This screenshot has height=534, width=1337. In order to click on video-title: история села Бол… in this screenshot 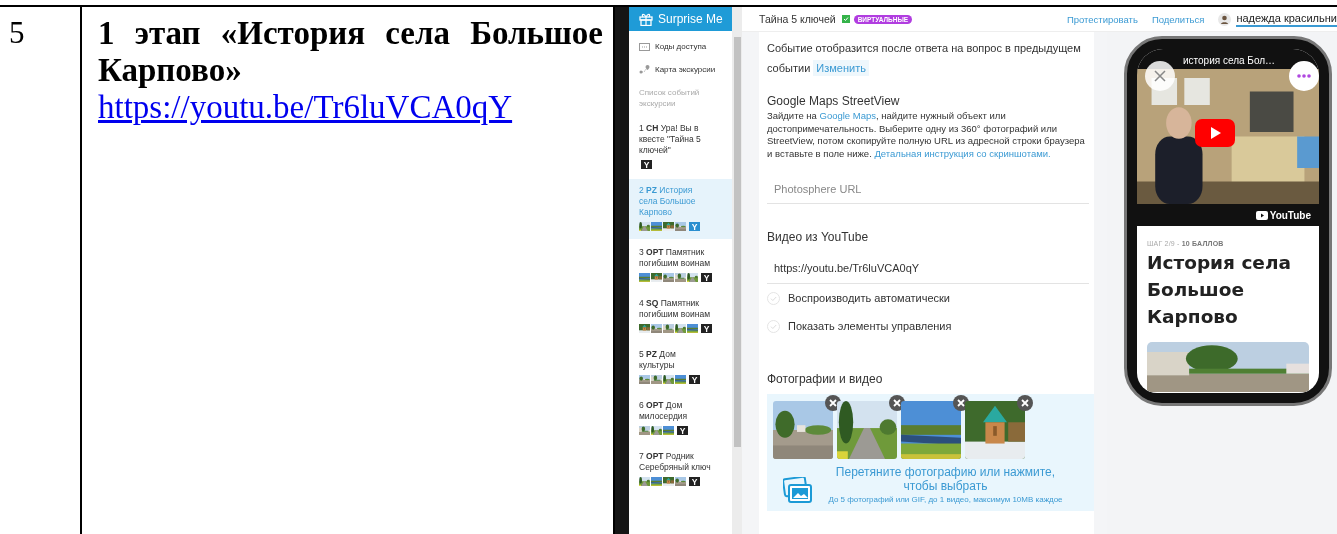, I will do `click(1229, 60)`.